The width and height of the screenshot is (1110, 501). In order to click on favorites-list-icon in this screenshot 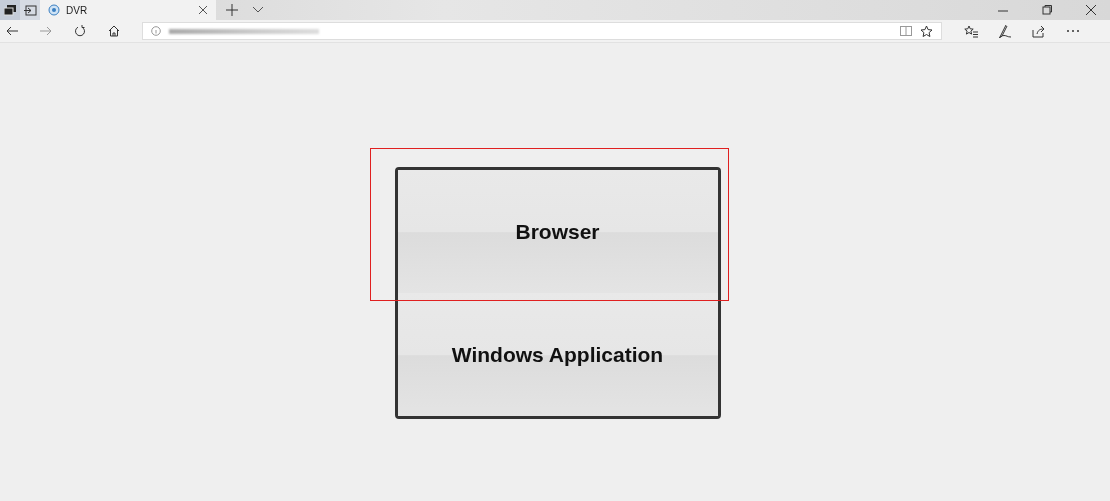, I will do `click(971, 31)`.